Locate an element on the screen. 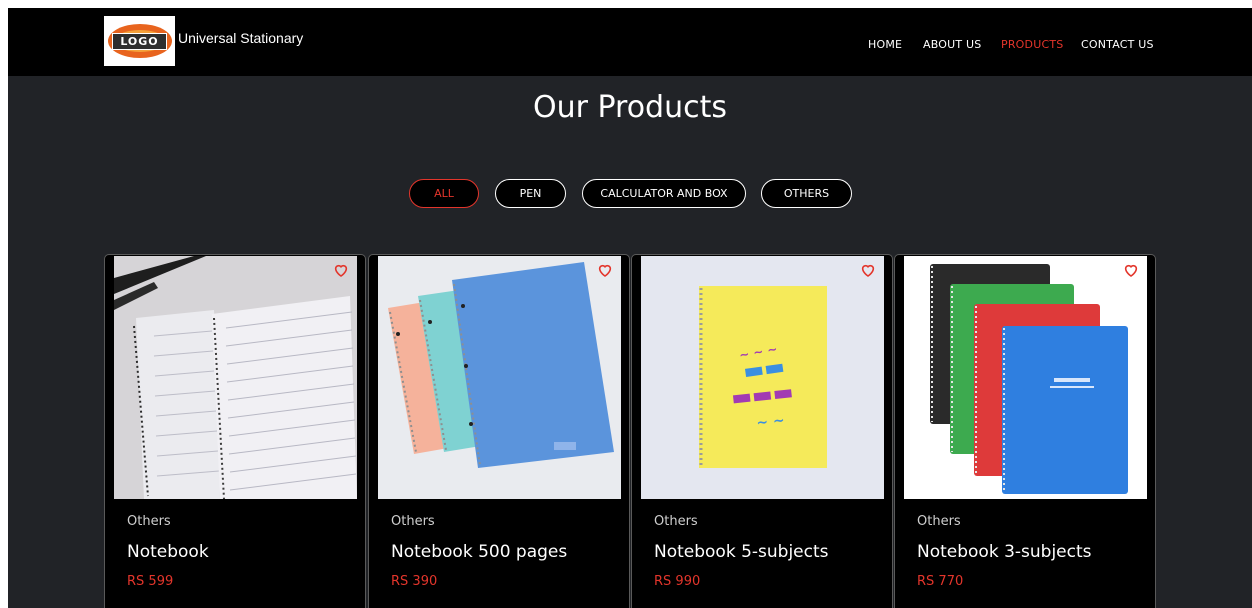 The image size is (1252, 608). product-name: Notebook 3-subjects is located at coordinates (1004, 552).